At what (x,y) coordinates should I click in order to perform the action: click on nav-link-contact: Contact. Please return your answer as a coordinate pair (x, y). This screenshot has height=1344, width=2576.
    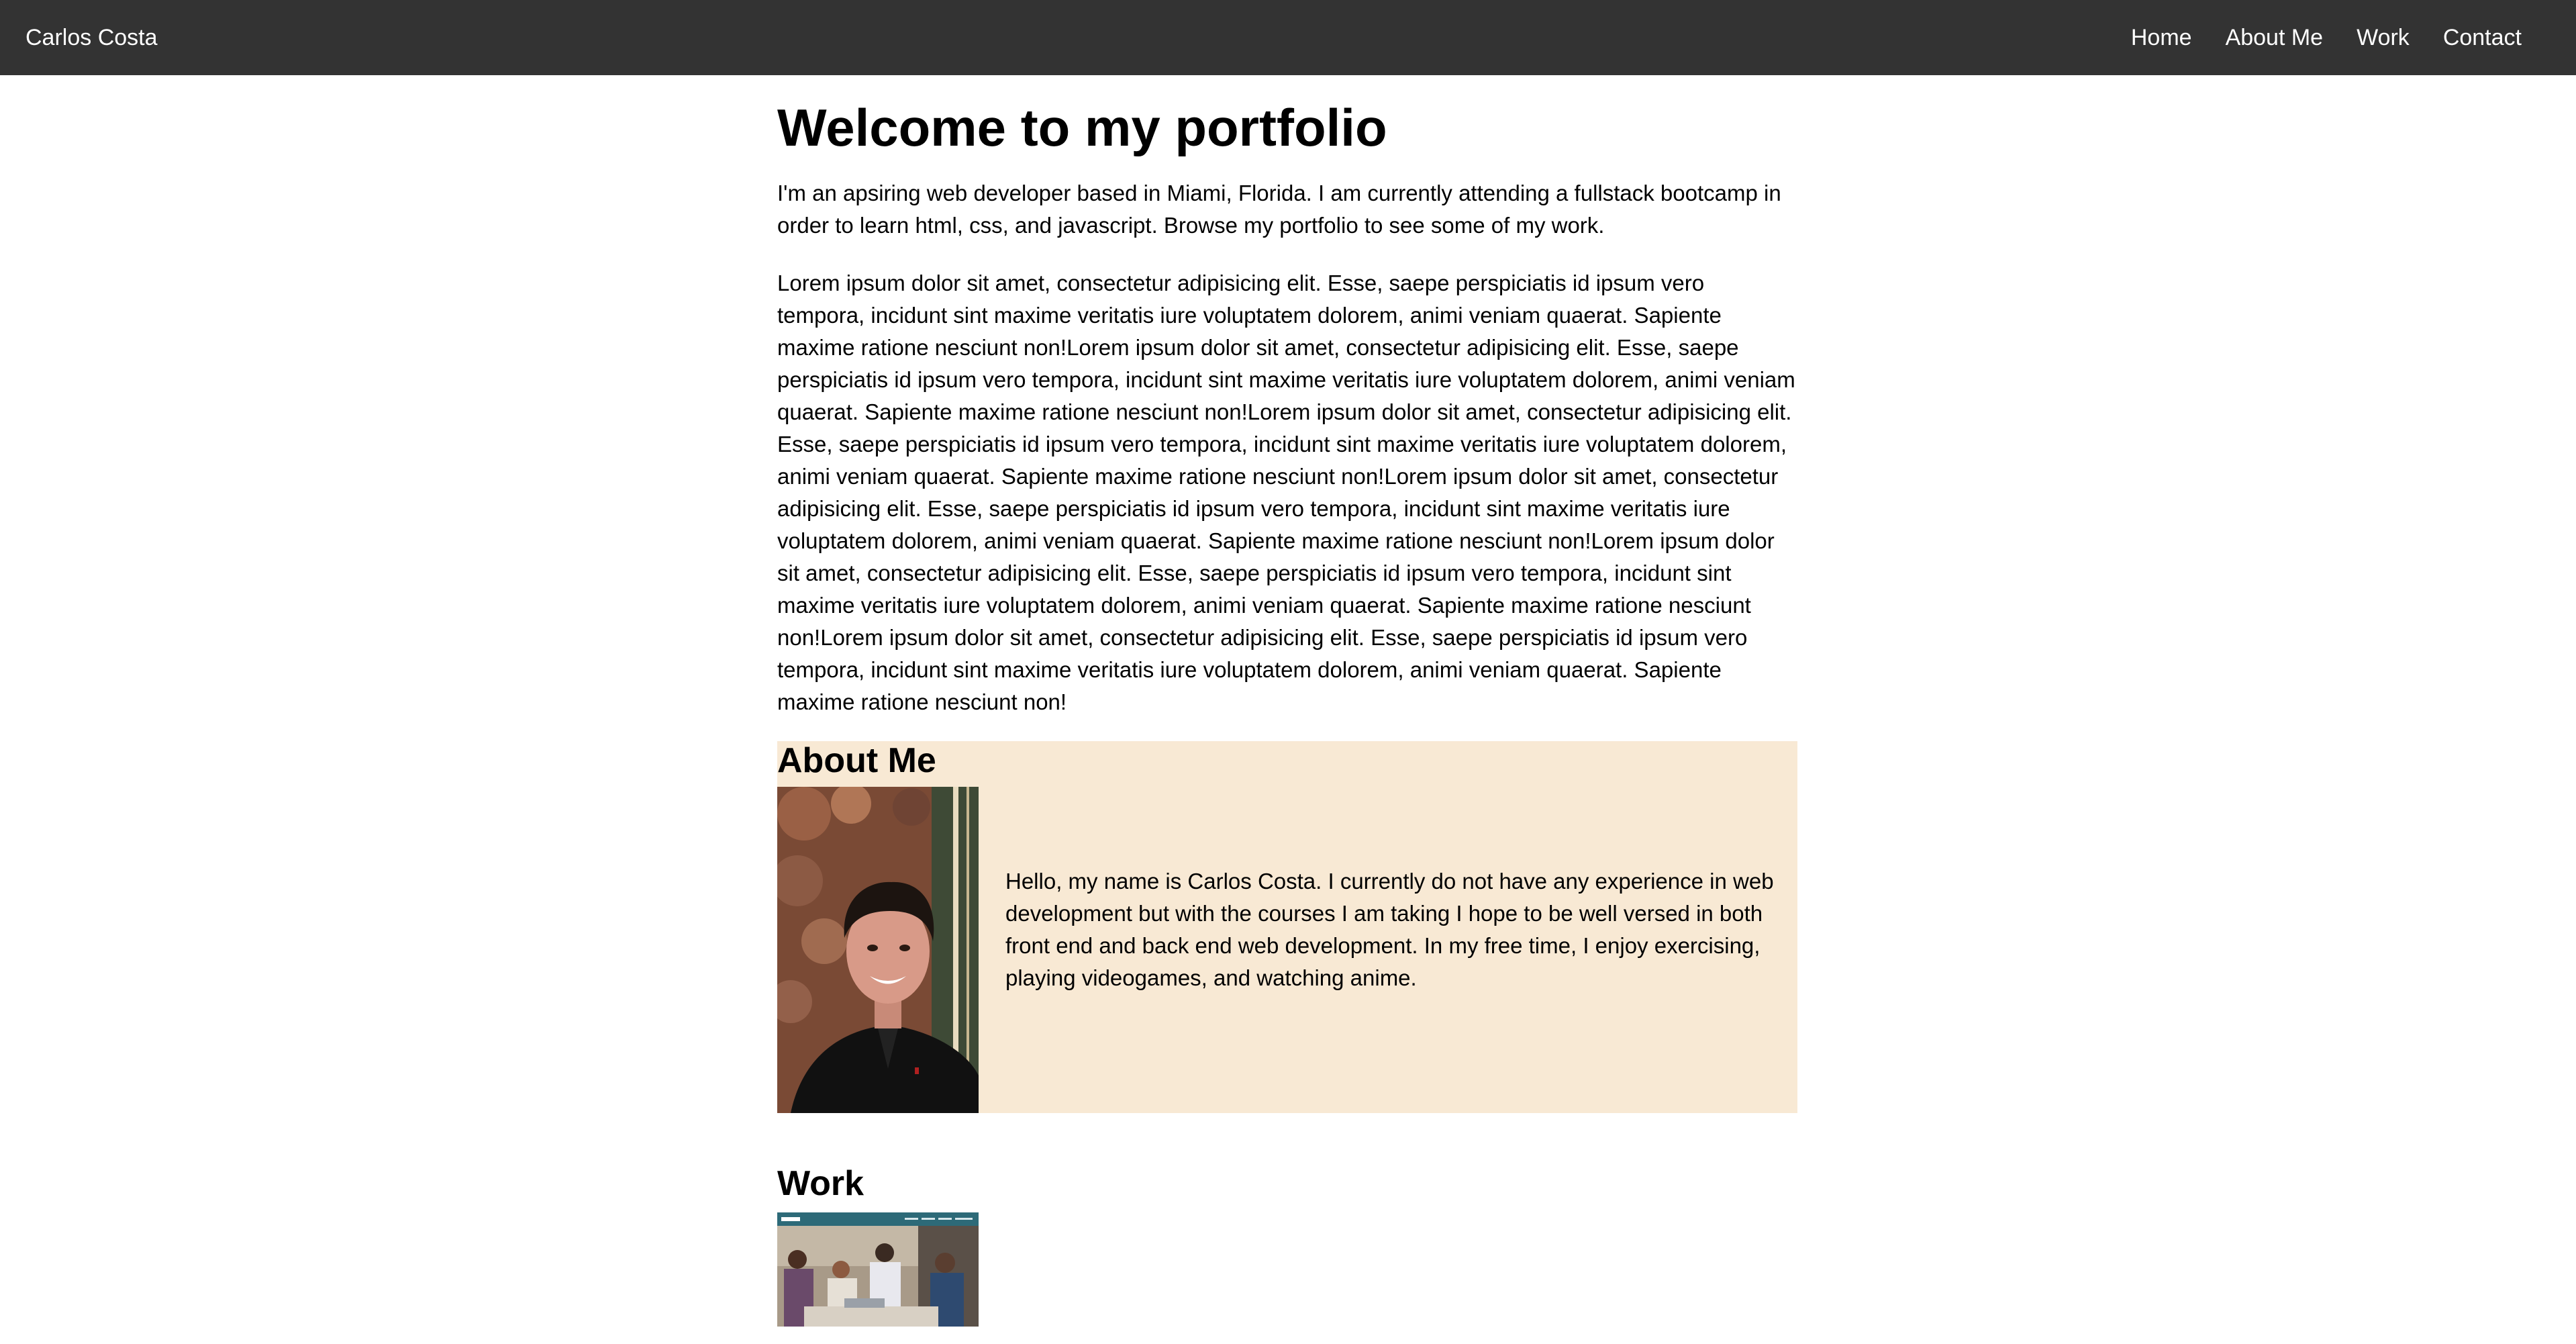
    Looking at the image, I should click on (2482, 38).